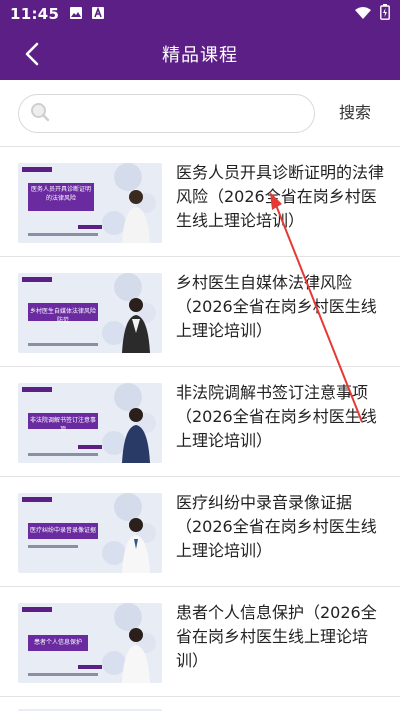 The width and height of the screenshot is (400, 711). Describe the element at coordinates (185, 113) in the screenshot. I see `search-input` at that location.